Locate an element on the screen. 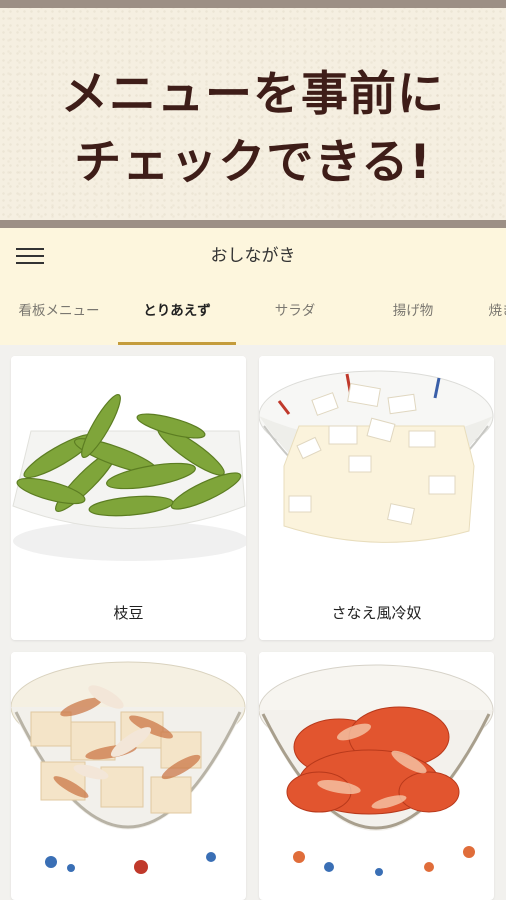 This screenshot has width=506, height=900. tab-kanban-menu: 看板メニュー is located at coordinates (59, 316).